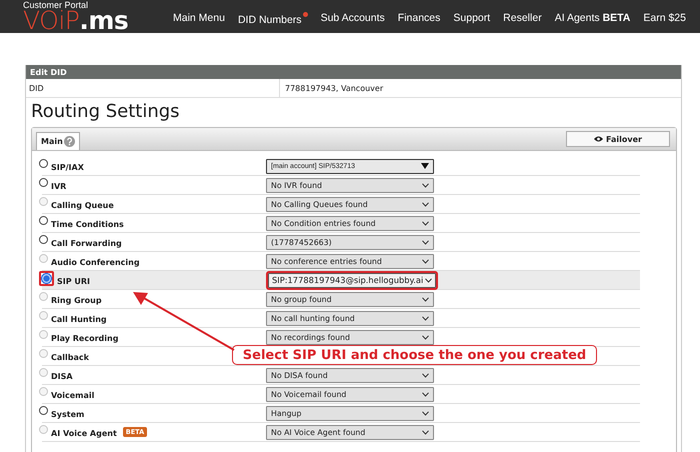 Image resolution: width=700 pixels, height=452 pixels. What do you see at coordinates (82, 205) in the screenshot?
I see `route-label: Calling Queue` at bounding box center [82, 205].